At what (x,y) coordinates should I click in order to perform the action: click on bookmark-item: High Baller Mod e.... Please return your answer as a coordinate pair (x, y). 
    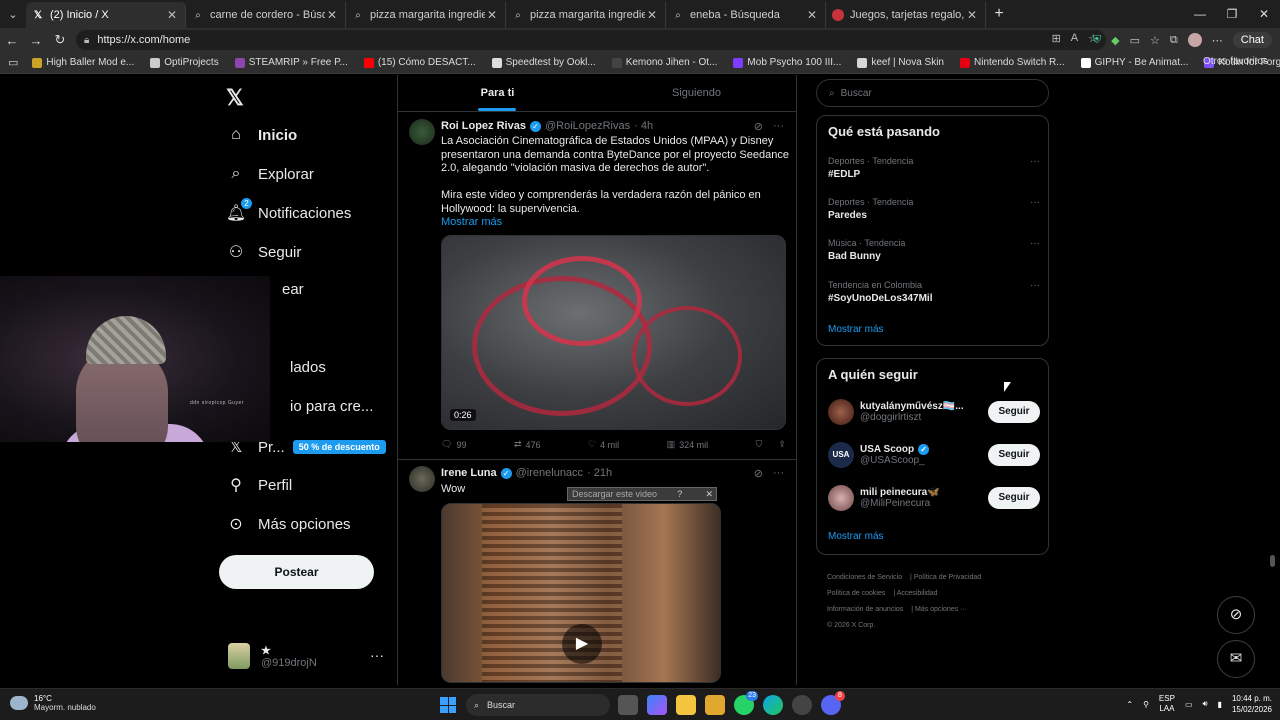
    Looking at the image, I should click on (83, 62).